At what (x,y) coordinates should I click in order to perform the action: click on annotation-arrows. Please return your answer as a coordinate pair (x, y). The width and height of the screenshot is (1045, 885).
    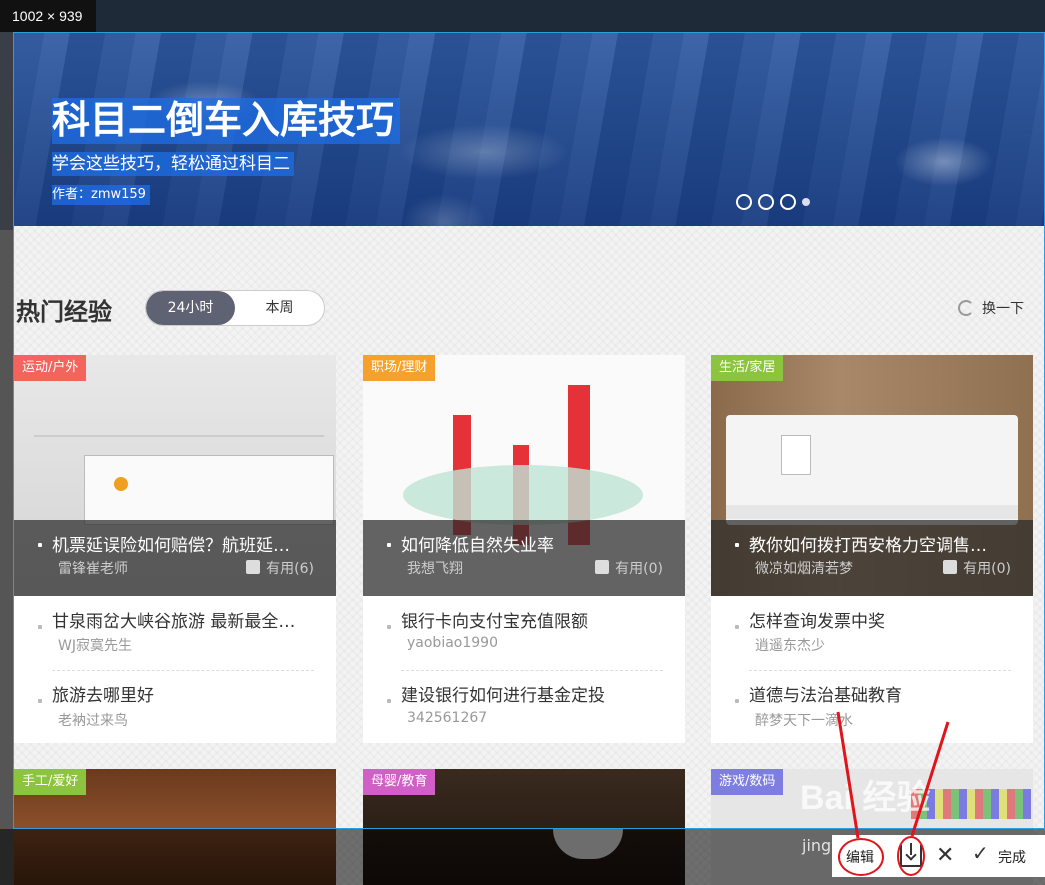
    Looking at the image, I should click on (893, 775).